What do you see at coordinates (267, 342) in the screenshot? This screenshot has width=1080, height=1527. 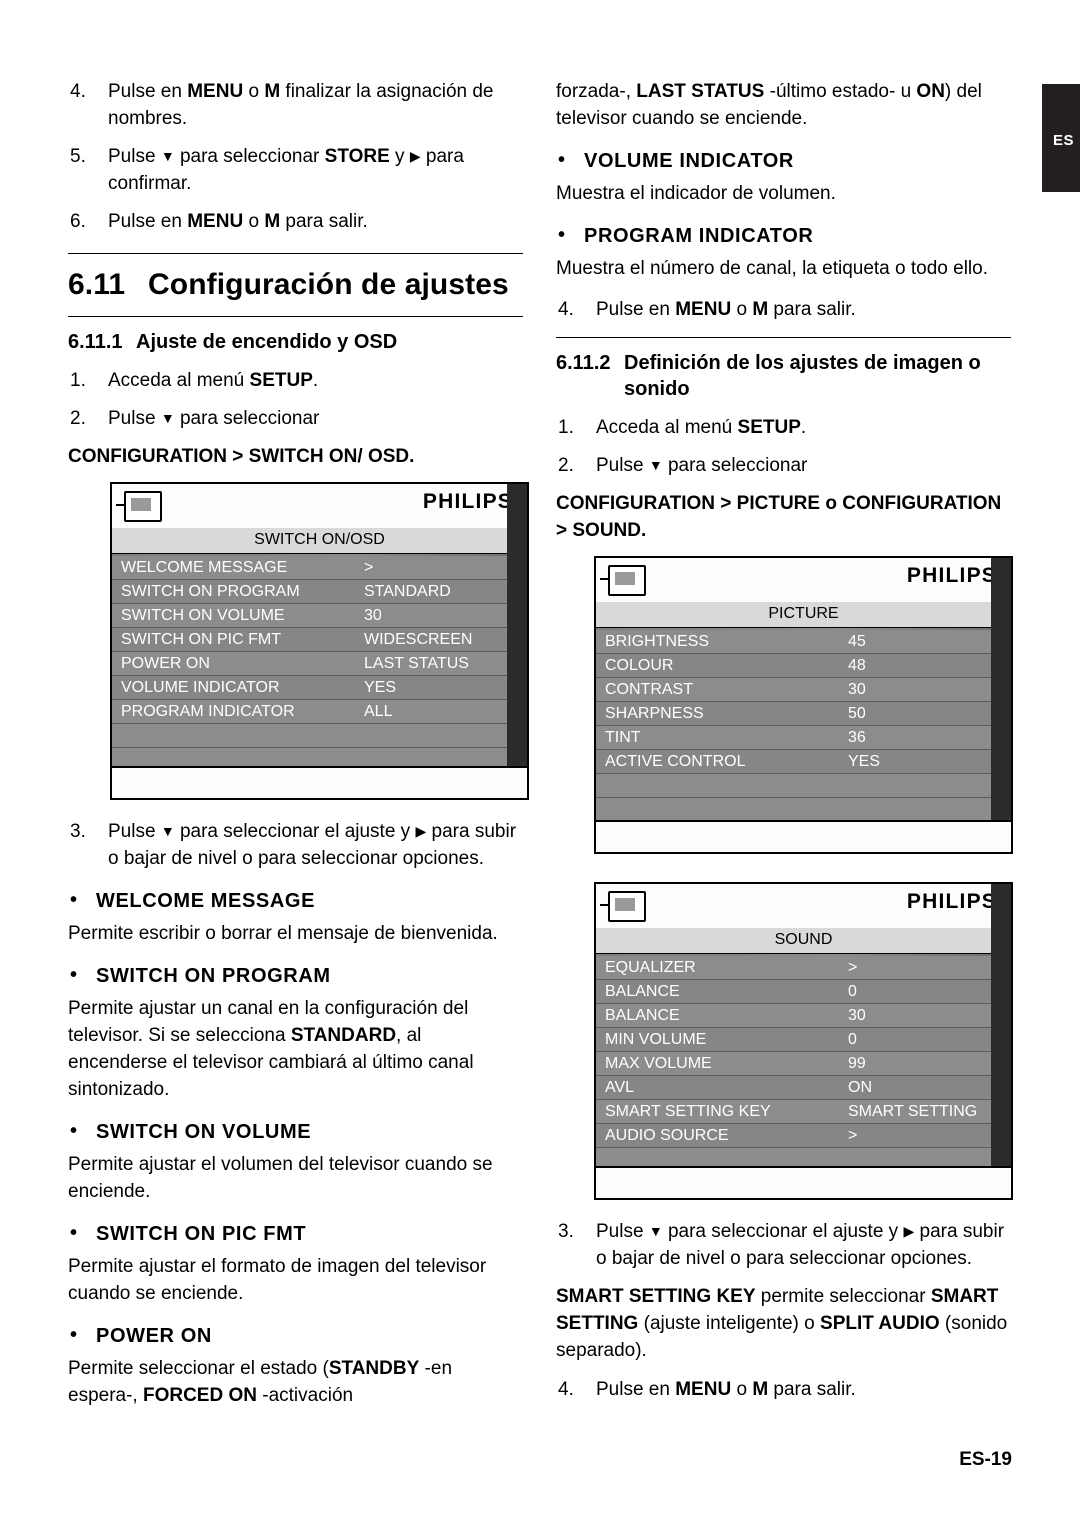 I see `subsection-title: Ajuste de encendido y OSD` at bounding box center [267, 342].